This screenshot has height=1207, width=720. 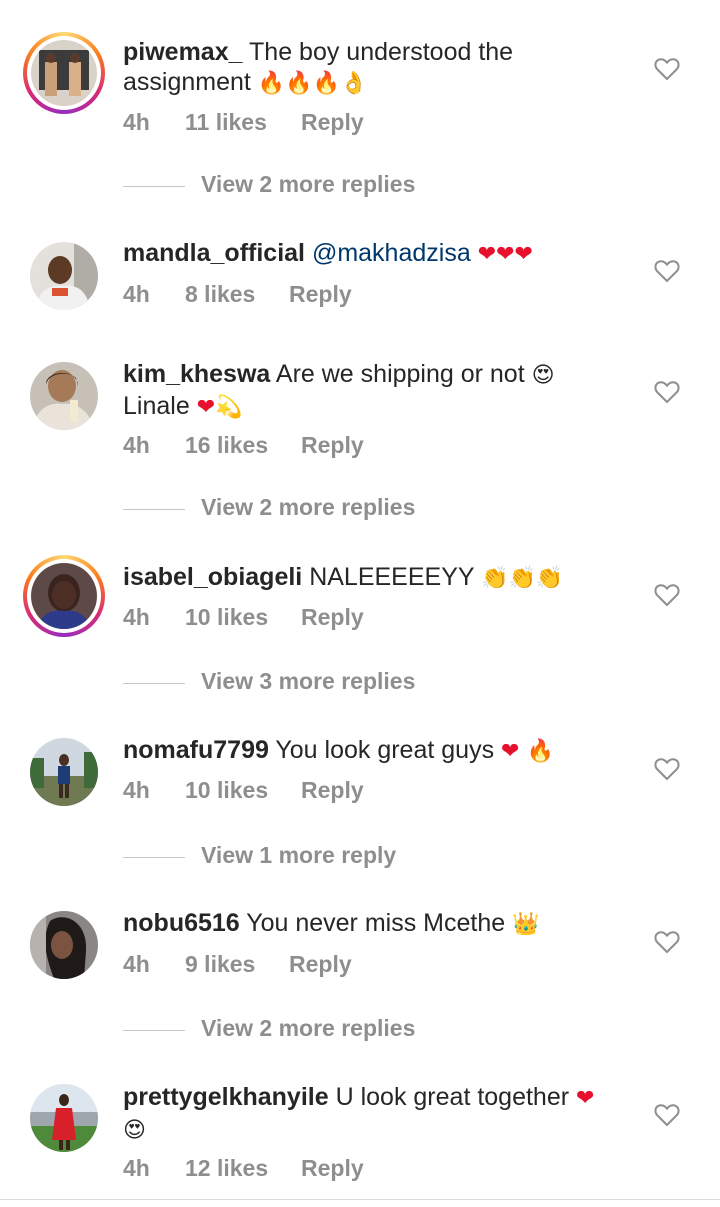 What do you see at coordinates (385, 750) in the screenshot?
I see `comment-text: You look great guys` at bounding box center [385, 750].